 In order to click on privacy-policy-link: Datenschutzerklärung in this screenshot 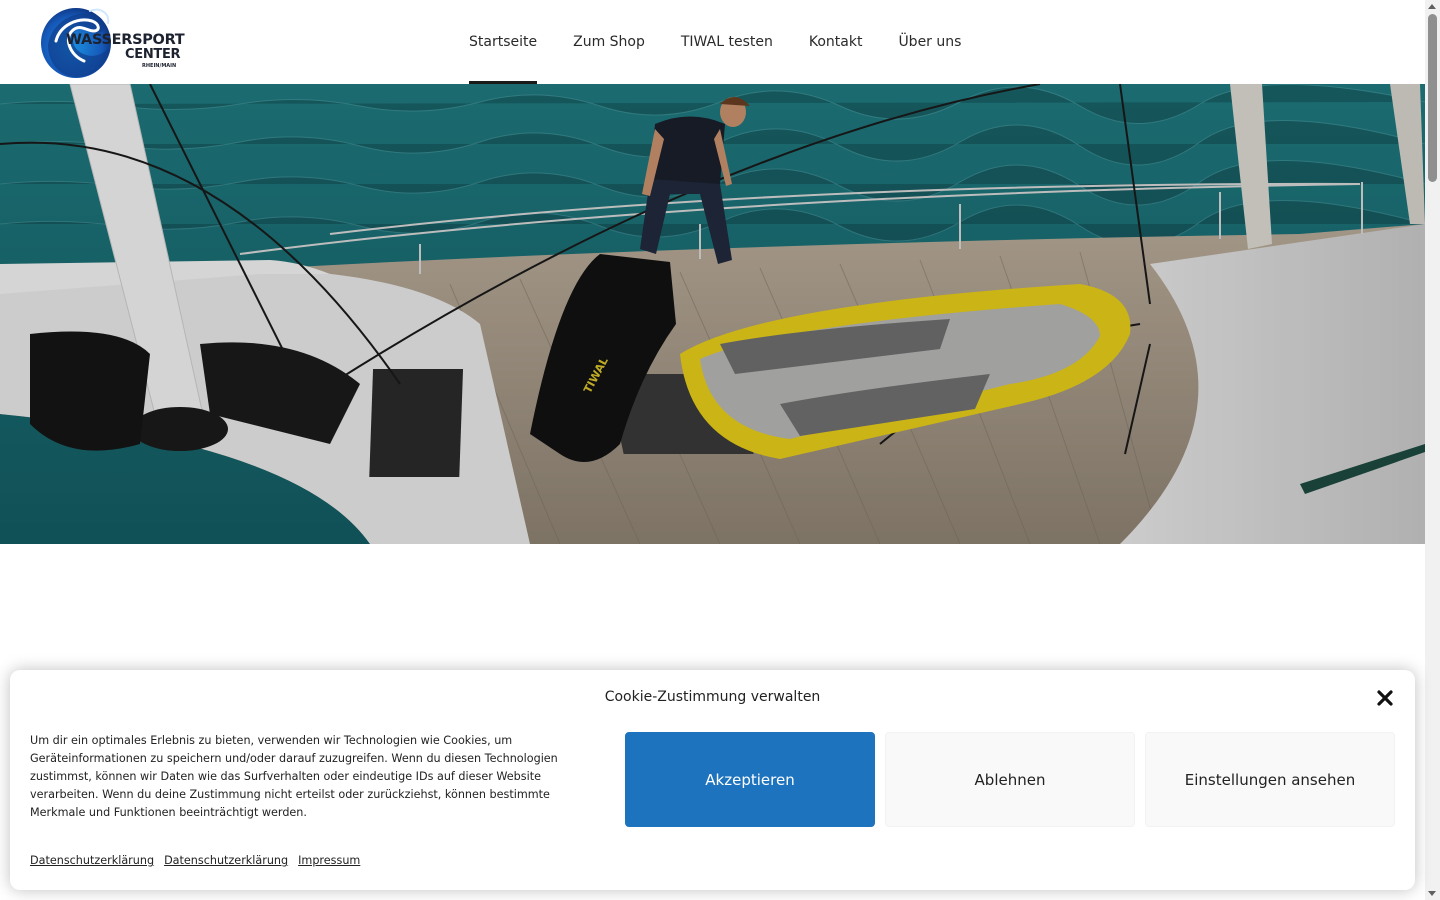, I will do `click(92, 860)`.